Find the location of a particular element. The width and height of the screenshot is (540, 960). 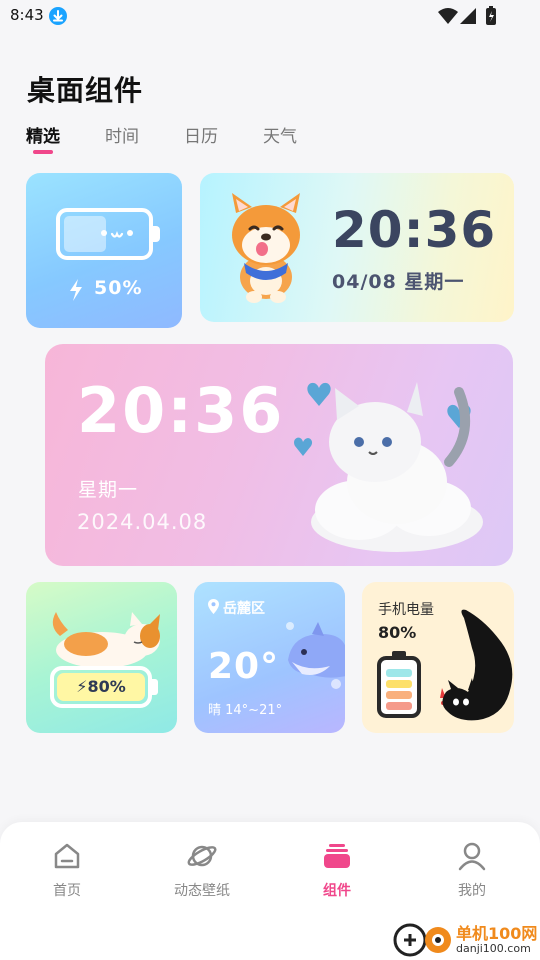

download-icon is located at coordinates (58, 16).